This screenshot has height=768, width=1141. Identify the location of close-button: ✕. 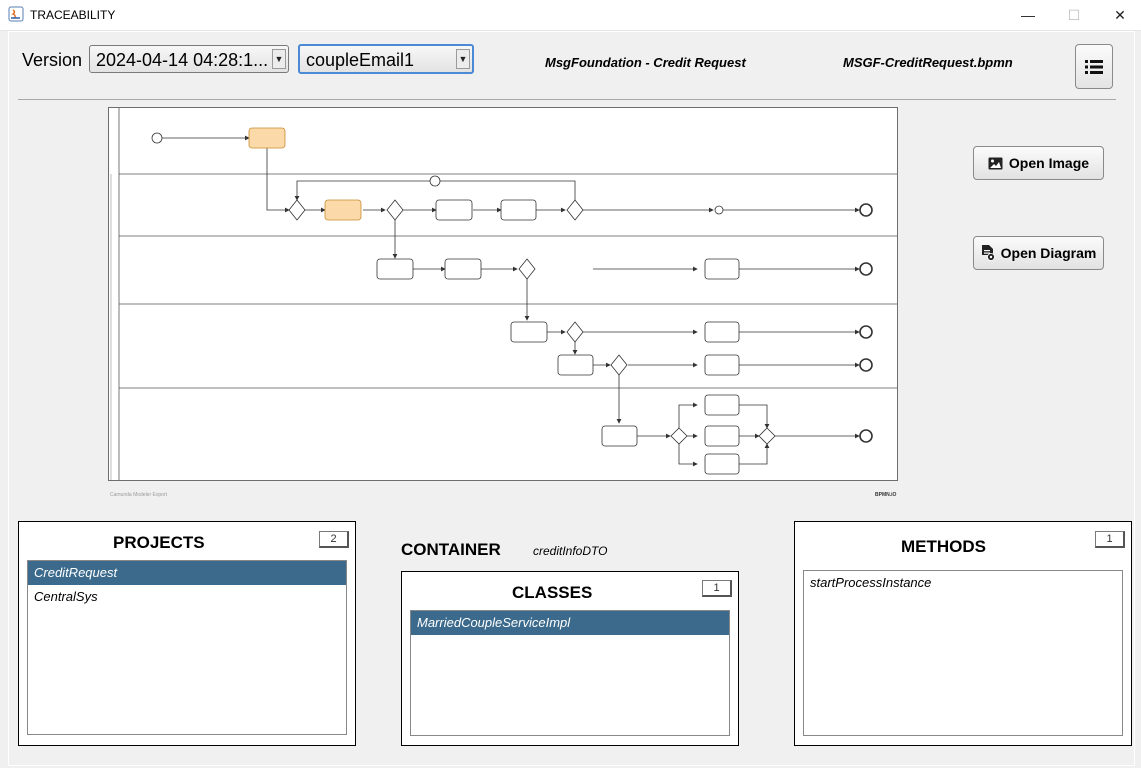
(1119, 15).